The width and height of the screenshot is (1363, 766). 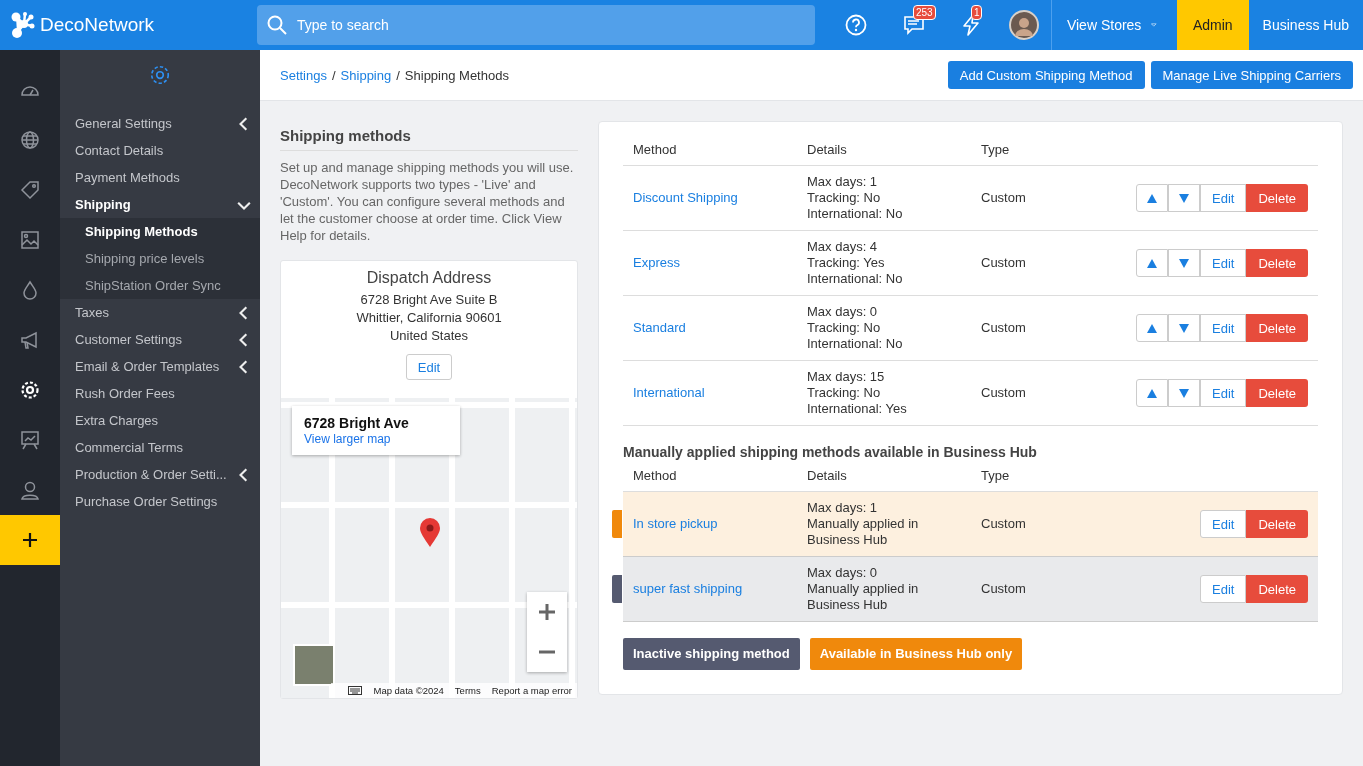 I want to click on column-header: Type, so click(x=1011, y=476).